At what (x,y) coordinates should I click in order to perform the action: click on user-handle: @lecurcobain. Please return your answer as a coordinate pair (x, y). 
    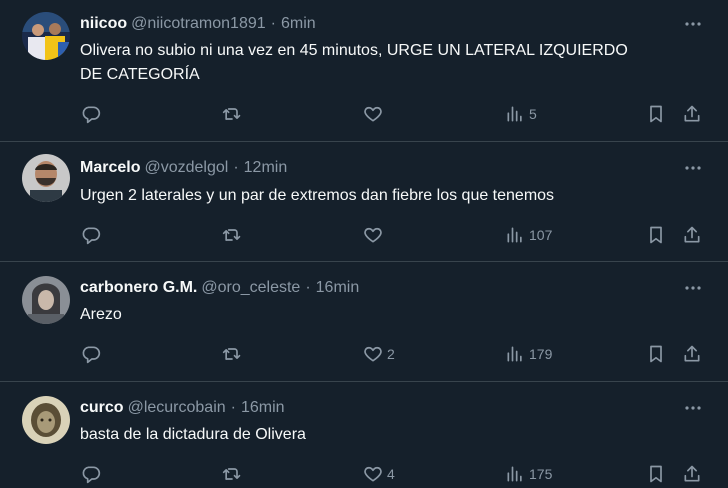
    Looking at the image, I should click on (177, 408).